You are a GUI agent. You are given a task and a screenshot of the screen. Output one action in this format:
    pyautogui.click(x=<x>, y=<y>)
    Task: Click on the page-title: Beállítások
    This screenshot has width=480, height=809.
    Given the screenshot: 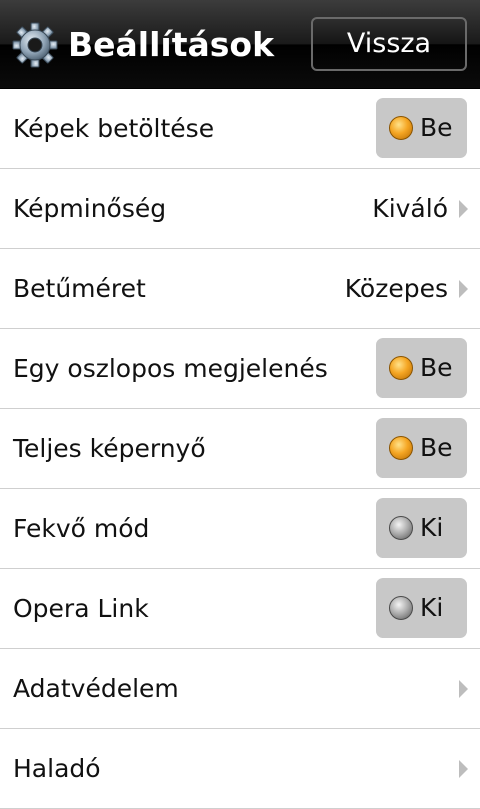 What is the action you would take?
    pyautogui.click(x=171, y=44)
    